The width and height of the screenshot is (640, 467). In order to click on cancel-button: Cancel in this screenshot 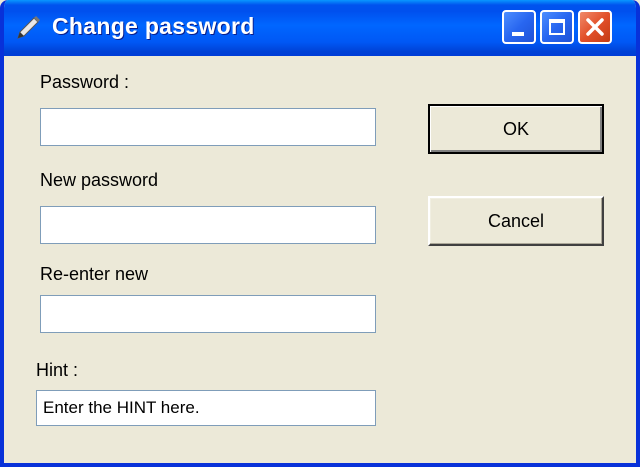, I will do `click(516, 221)`.